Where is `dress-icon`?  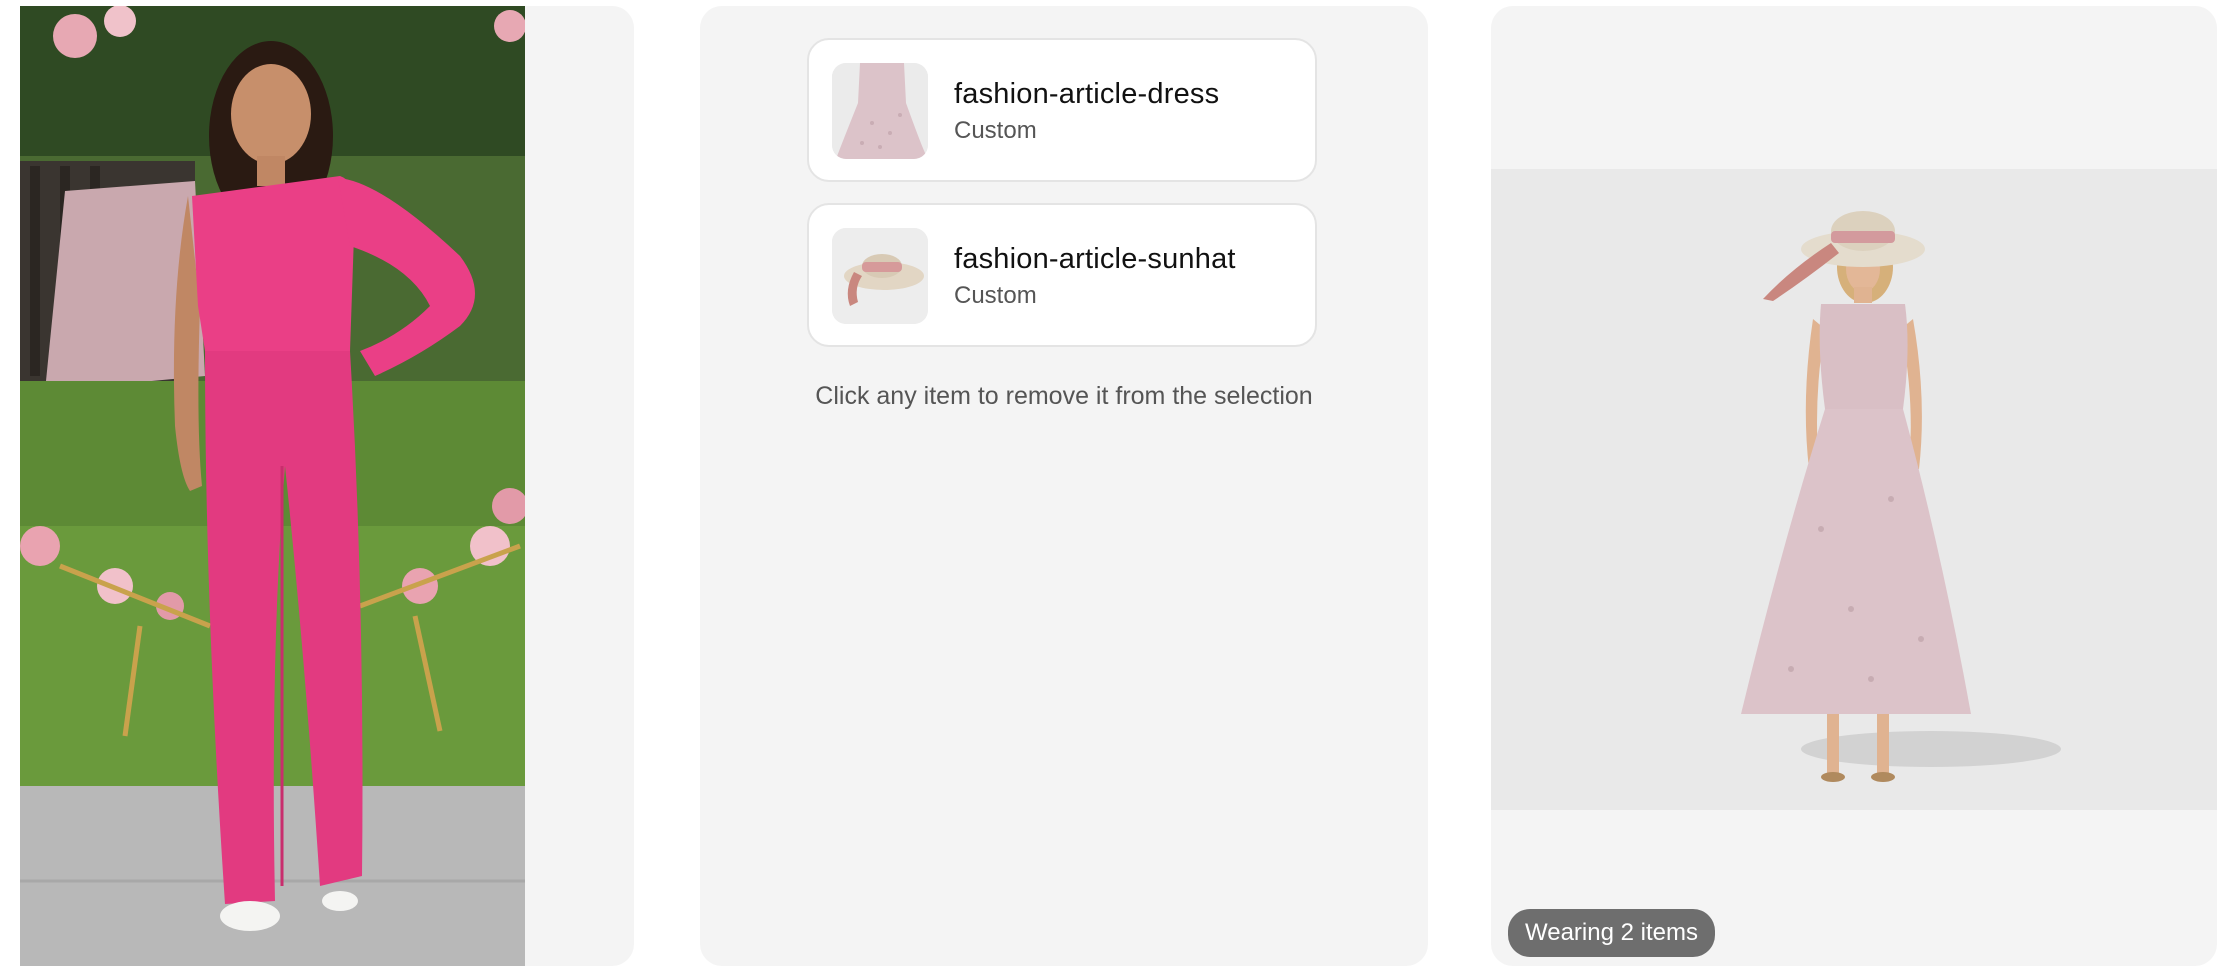 dress-icon is located at coordinates (880, 111).